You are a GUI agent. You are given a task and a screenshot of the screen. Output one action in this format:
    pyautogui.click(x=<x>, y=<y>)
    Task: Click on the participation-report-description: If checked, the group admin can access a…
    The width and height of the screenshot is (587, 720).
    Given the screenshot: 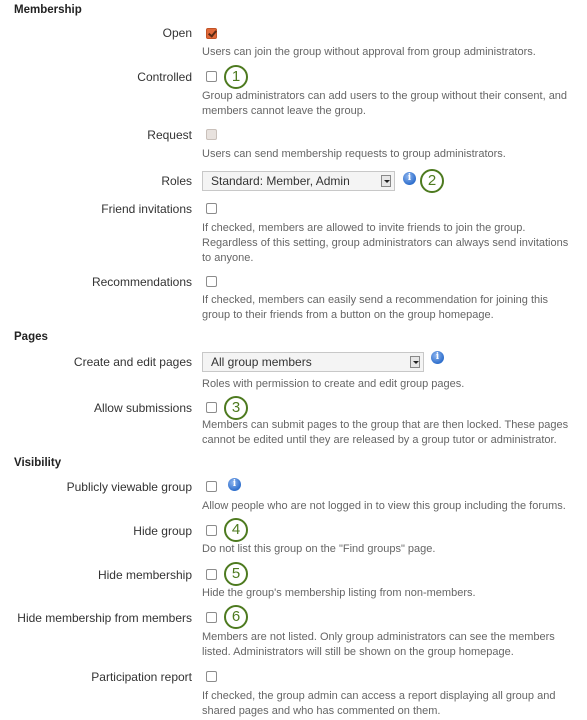 What is the action you would take?
    pyautogui.click(x=379, y=703)
    